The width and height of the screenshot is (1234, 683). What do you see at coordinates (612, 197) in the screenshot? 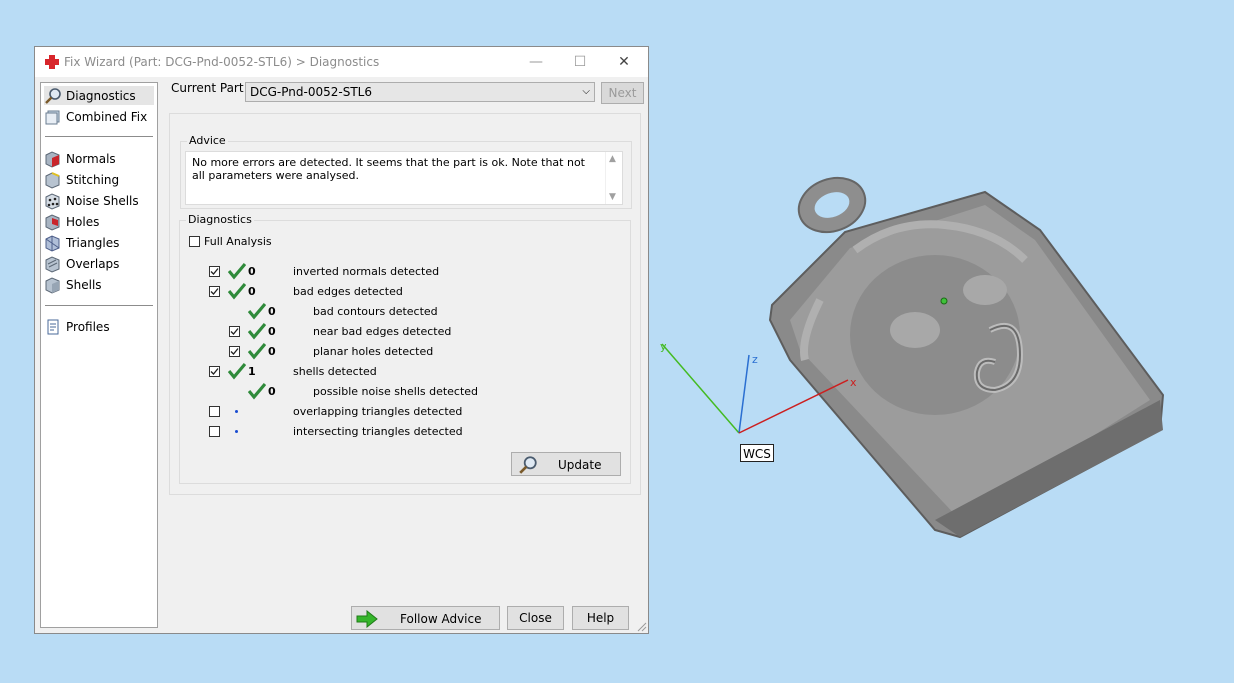
I see `scroll-down-icon: ▼` at bounding box center [612, 197].